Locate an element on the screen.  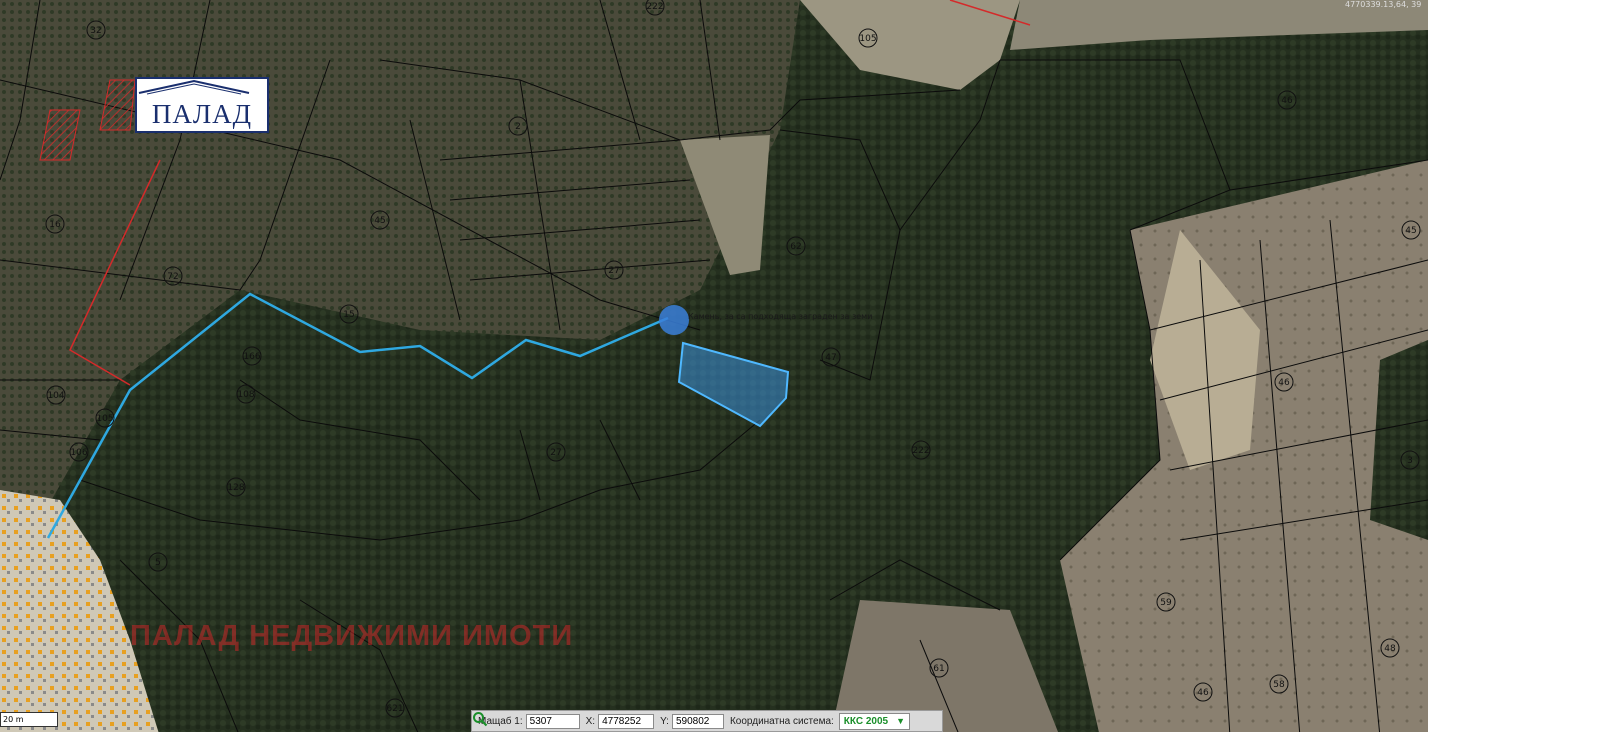
watermark: ПАЛАД НЕДВИЖИМИ ИМОТИ is located at coordinates (352, 636).